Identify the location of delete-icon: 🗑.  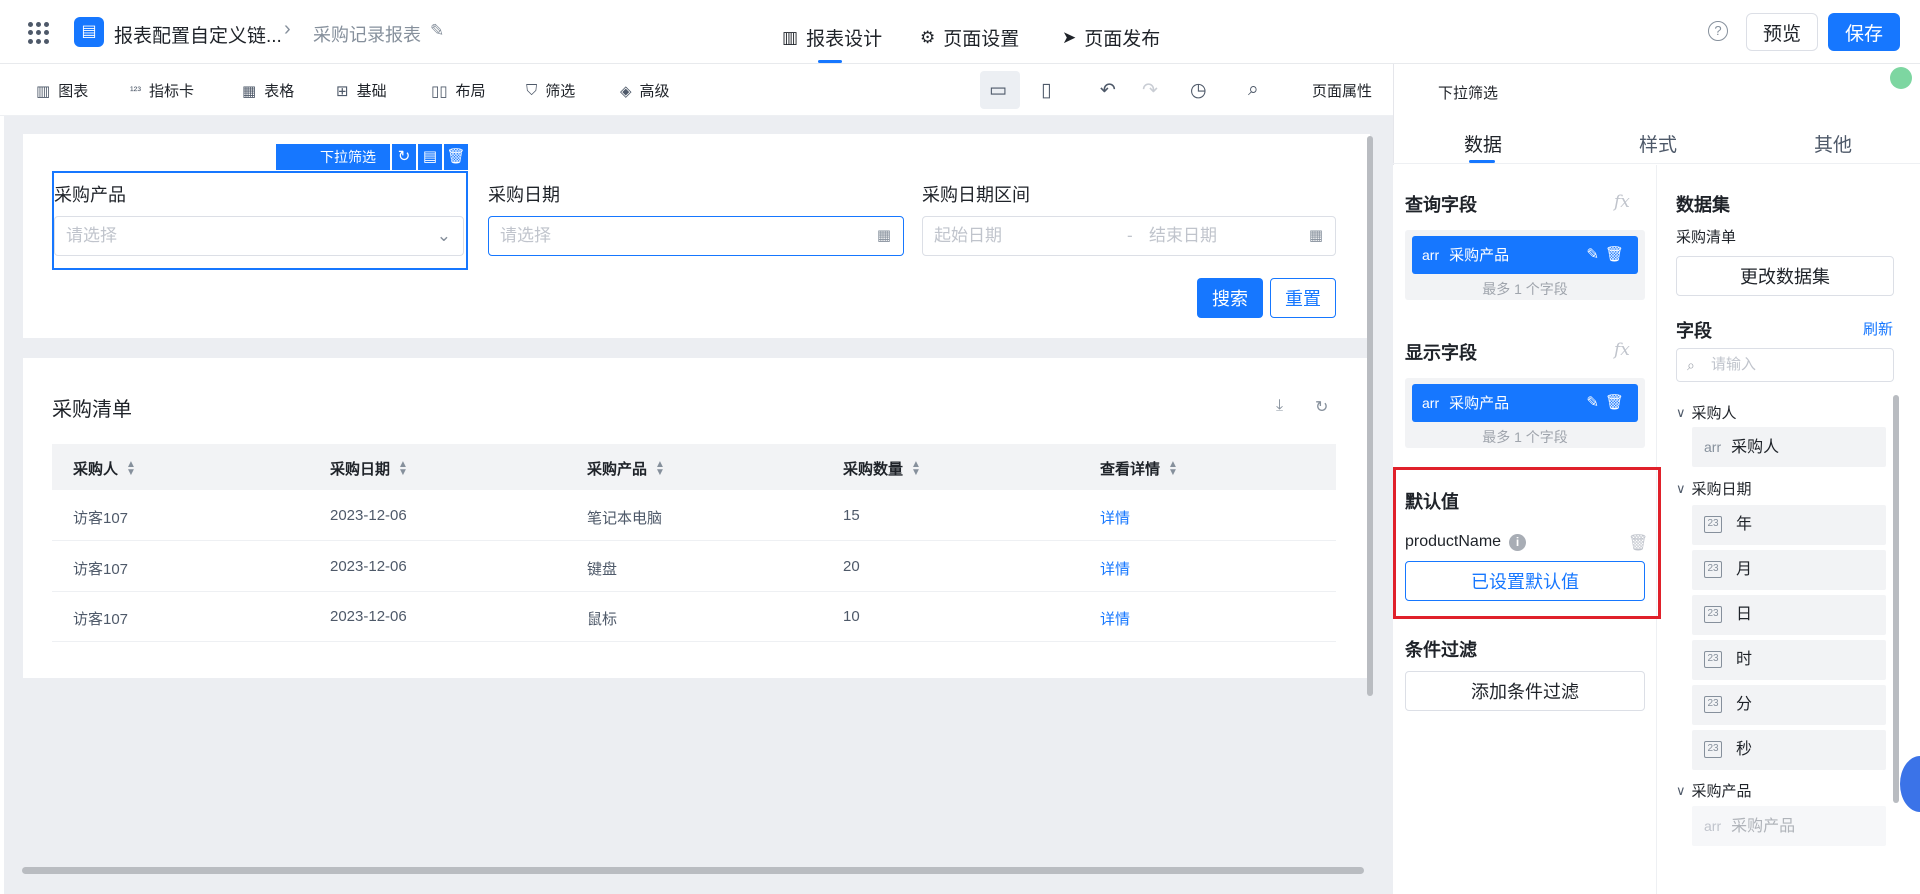
(456, 157).